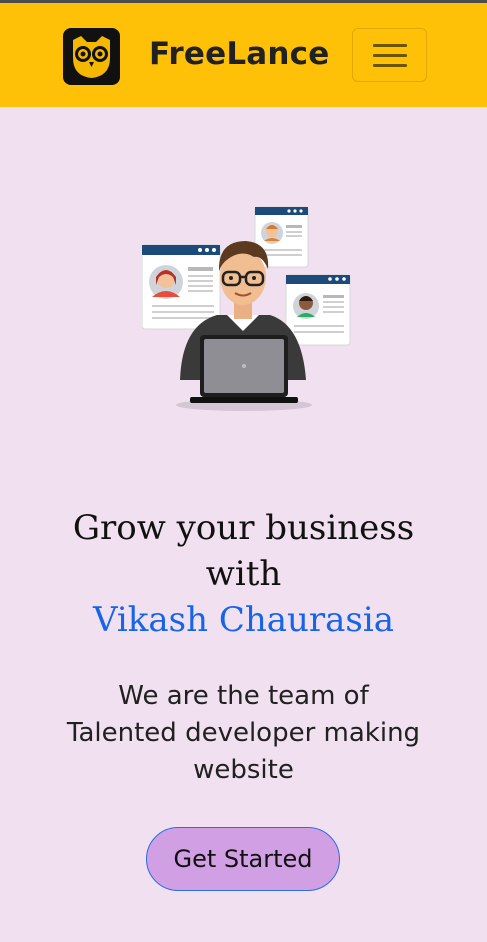 This screenshot has width=487, height=942. I want to click on subtitle-line-3: website, so click(243, 770).